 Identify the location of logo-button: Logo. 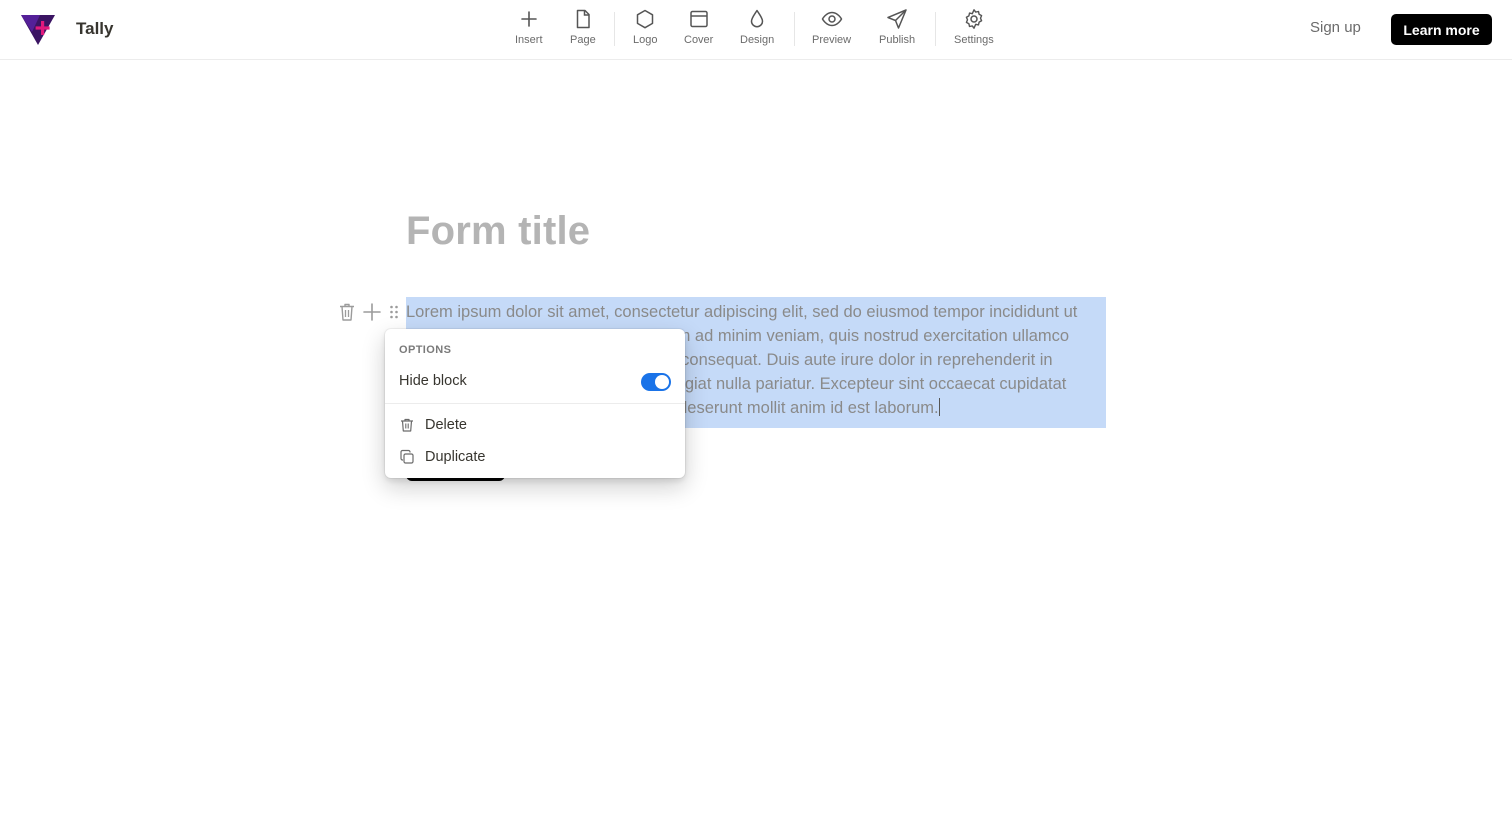
(645, 30).